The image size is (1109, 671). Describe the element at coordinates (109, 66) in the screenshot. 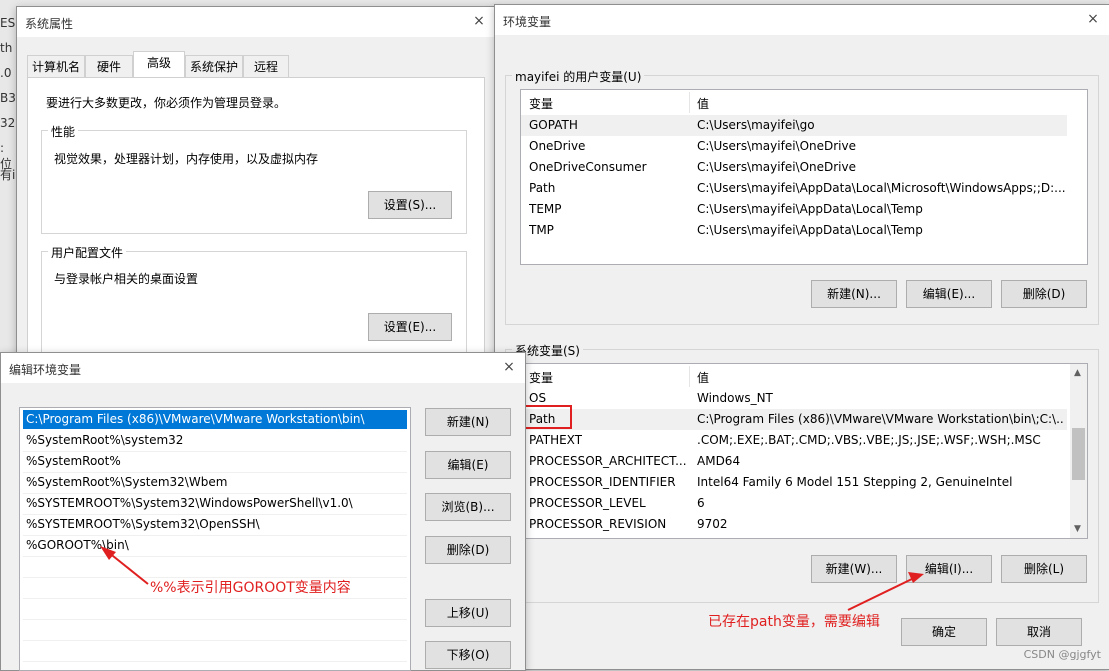

I see `tab-hardware: 硬件` at that location.